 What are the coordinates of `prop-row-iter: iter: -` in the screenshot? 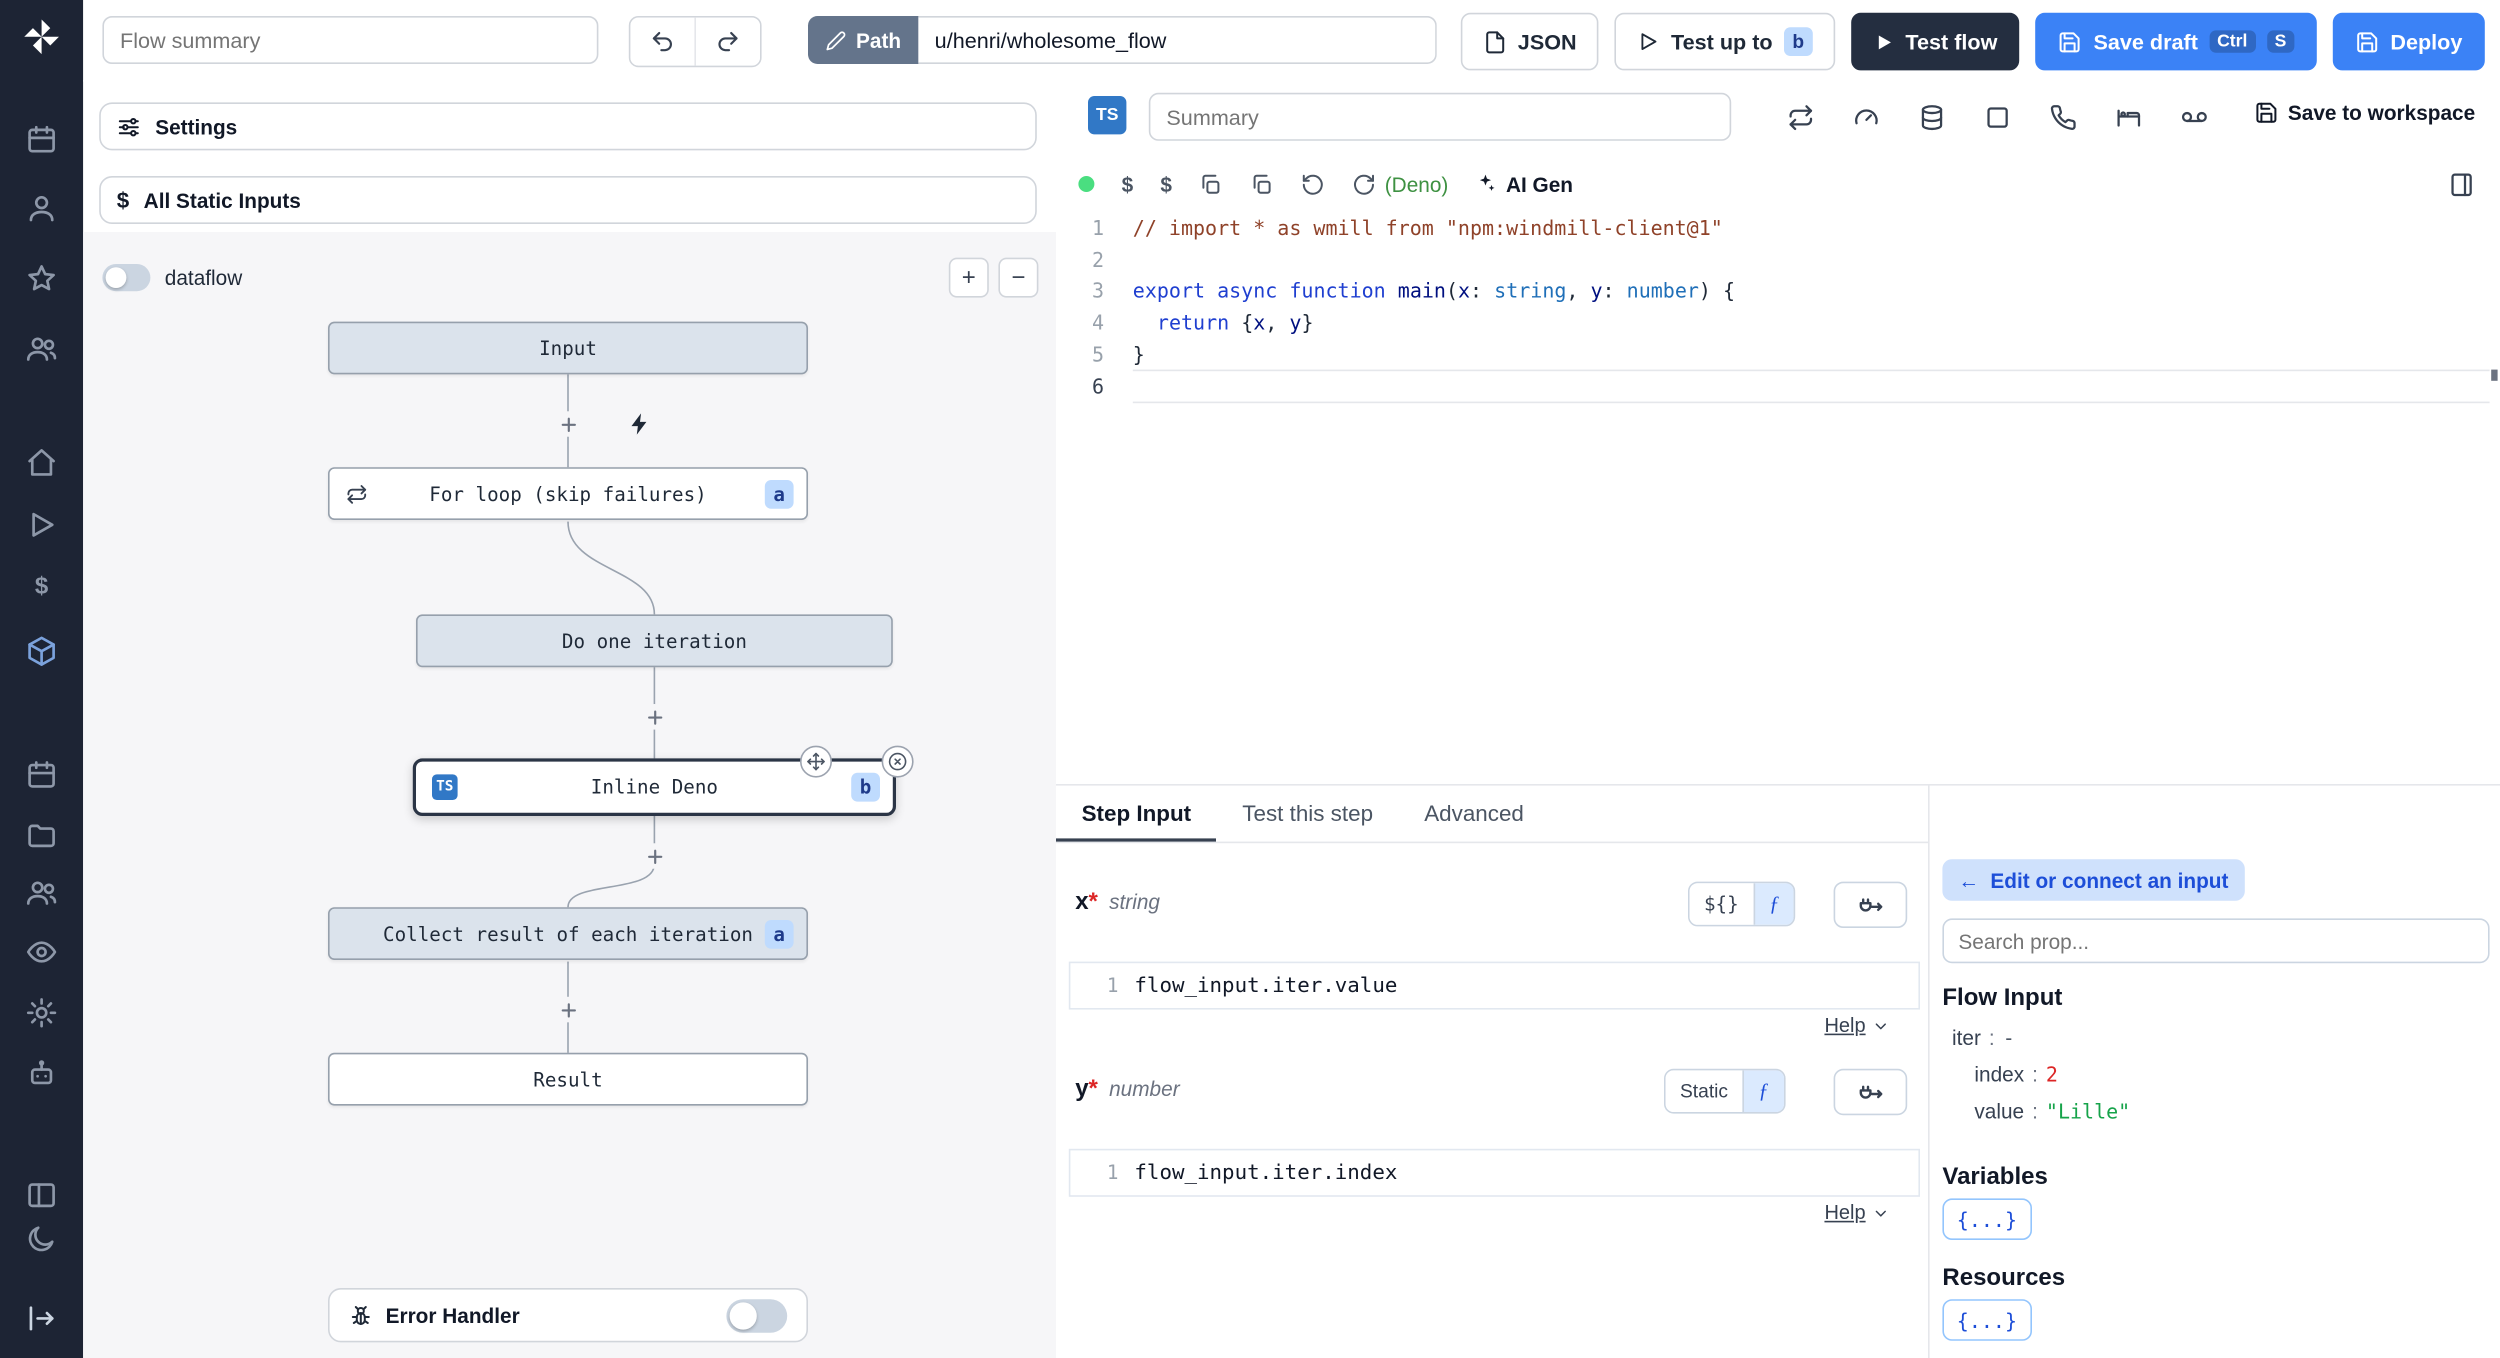 It's located at (1983, 1038).